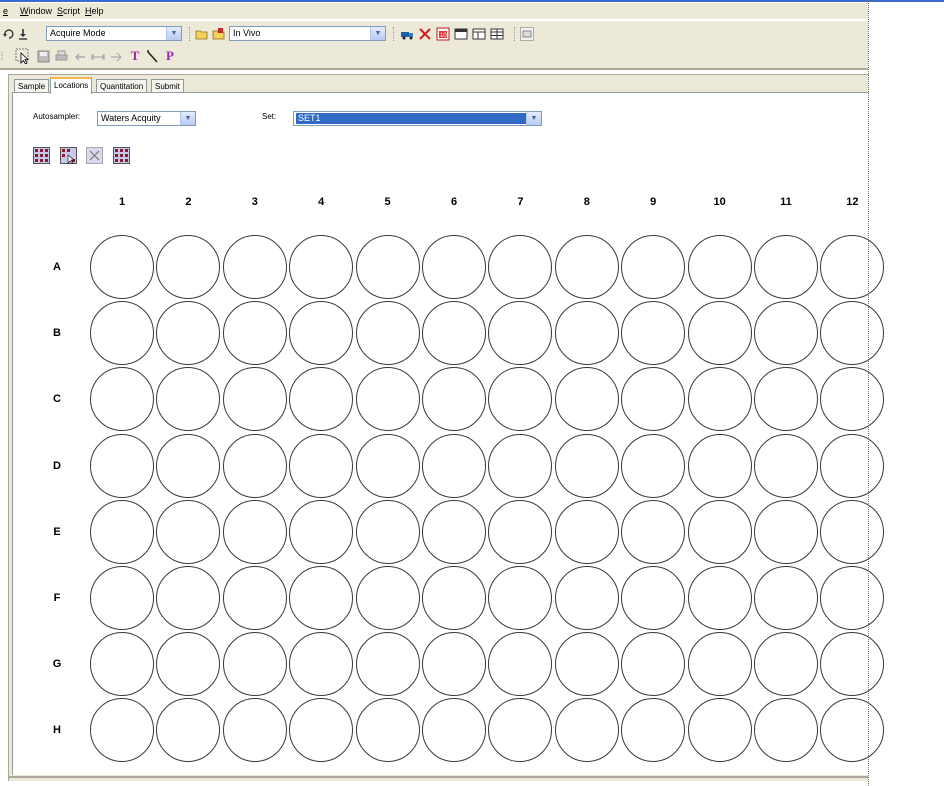 This screenshot has width=944, height=786. What do you see at coordinates (786, 267) in the screenshot?
I see `well-A11` at bounding box center [786, 267].